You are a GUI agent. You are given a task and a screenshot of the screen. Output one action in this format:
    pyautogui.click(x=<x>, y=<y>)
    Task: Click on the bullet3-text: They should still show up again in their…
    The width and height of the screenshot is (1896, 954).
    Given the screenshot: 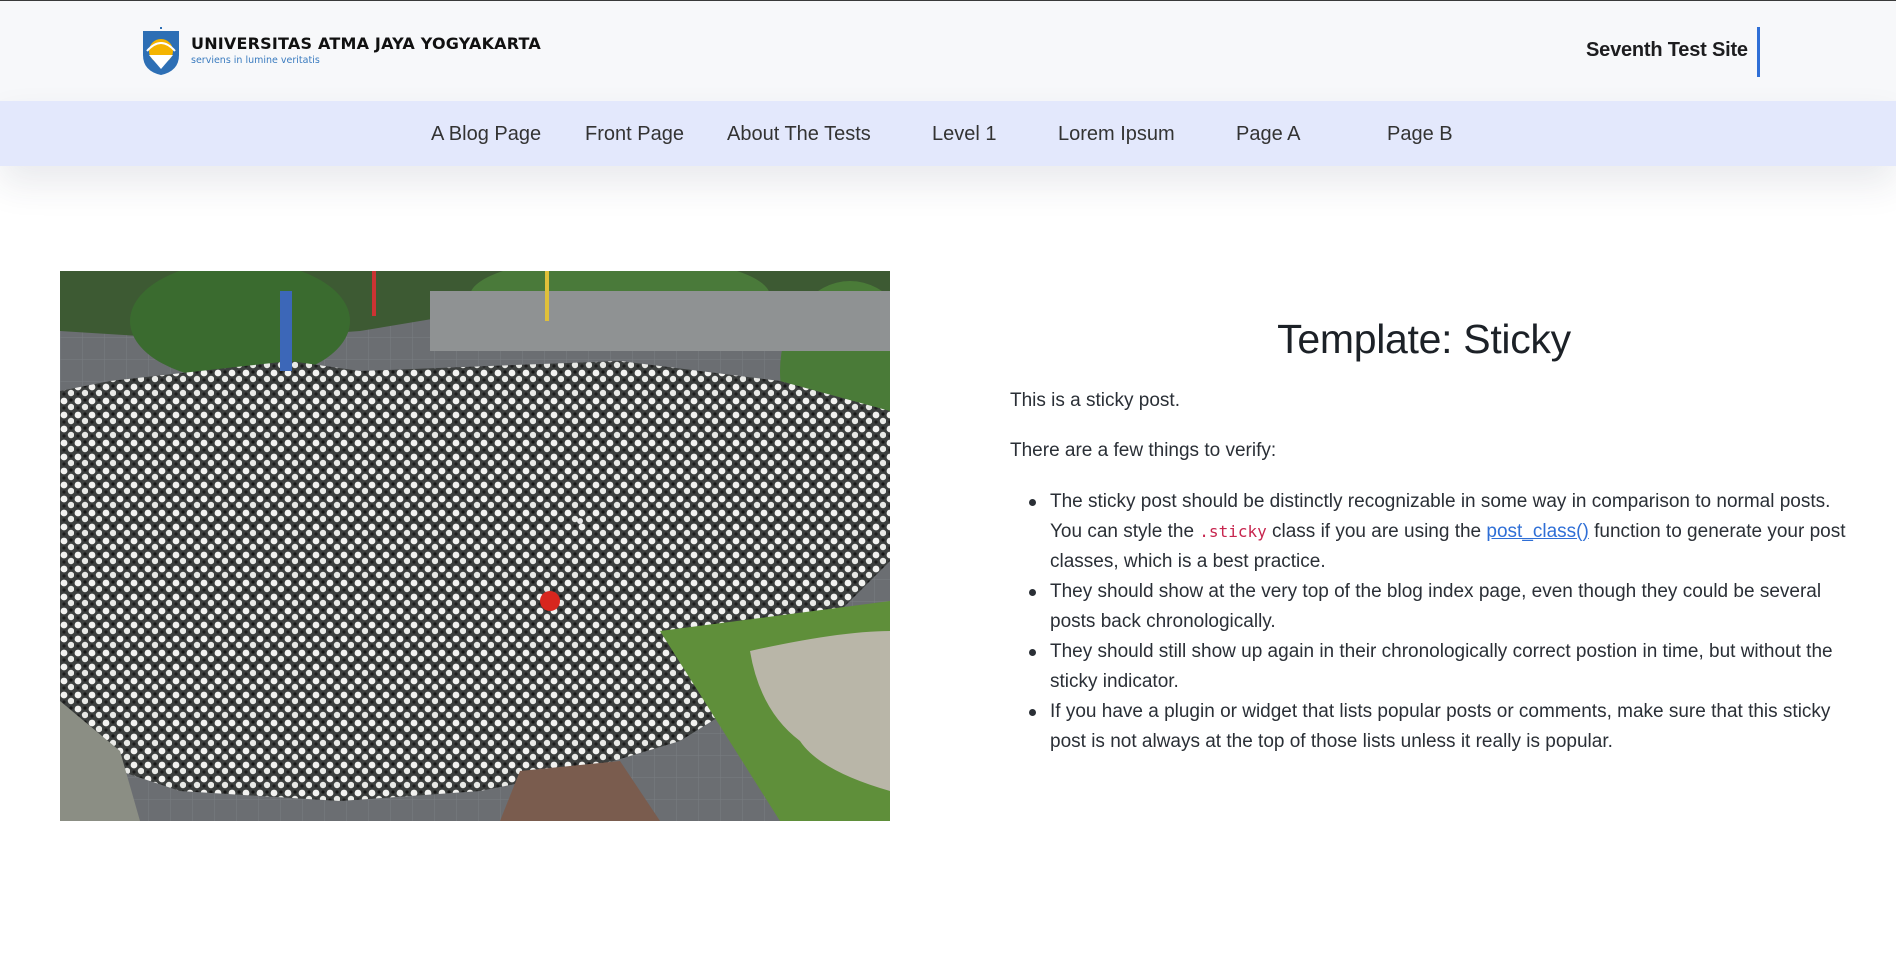 What is the action you would take?
    pyautogui.click(x=1441, y=666)
    